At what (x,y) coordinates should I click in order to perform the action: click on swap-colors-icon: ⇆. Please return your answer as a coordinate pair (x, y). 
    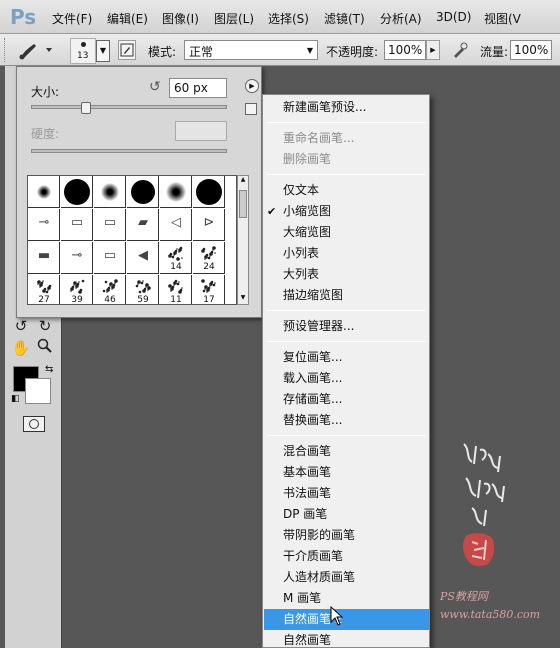
    Looking at the image, I should click on (49, 369).